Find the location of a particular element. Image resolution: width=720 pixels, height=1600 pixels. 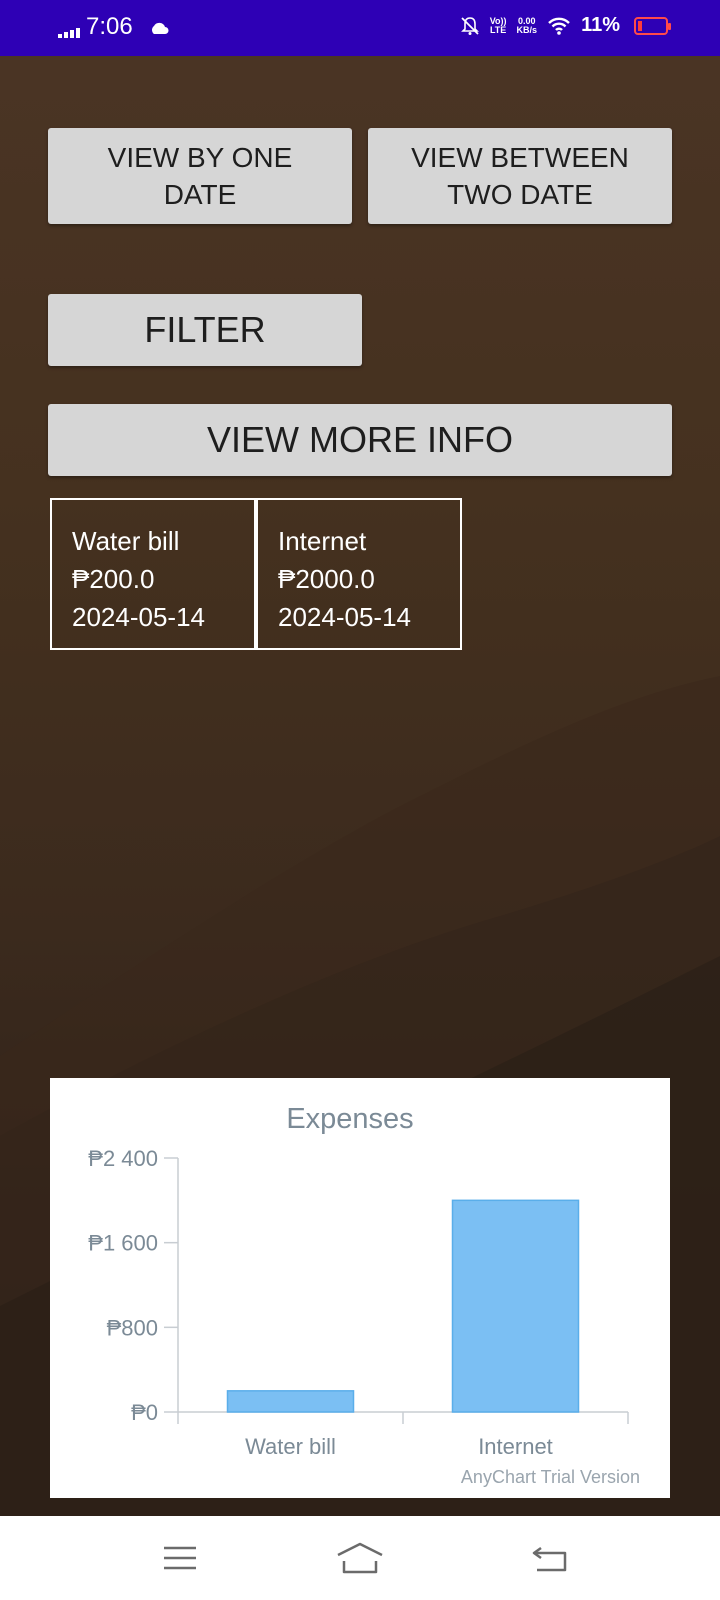

expense-amount: ₱2000.0 is located at coordinates (326, 579).